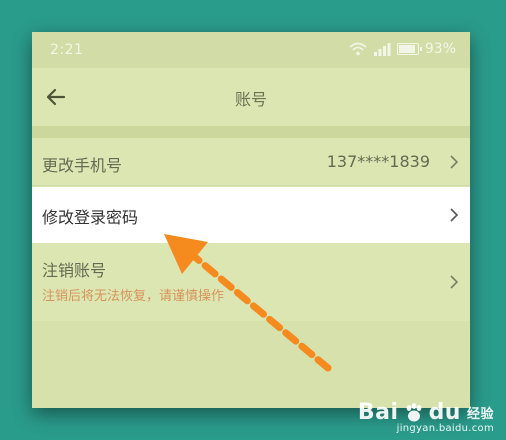 This screenshot has width=506, height=440. I want to click on status-indicators: 93%, so click(402, 49).